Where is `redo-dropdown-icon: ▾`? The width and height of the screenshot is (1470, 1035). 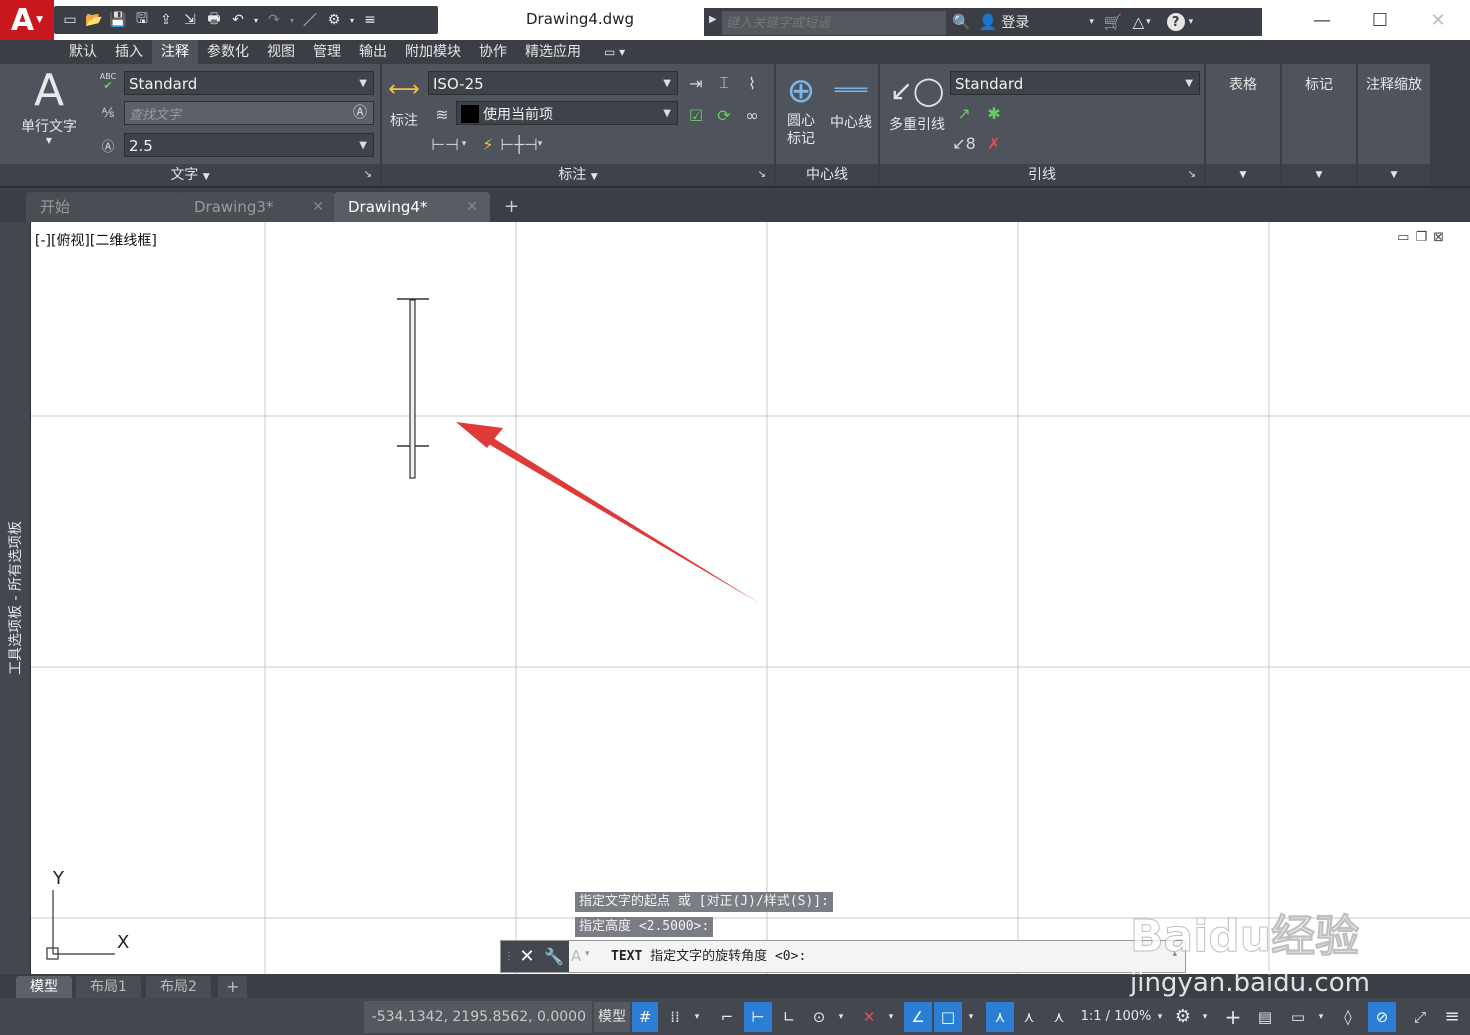
redo-dropdown-icon: ▾ is located at coordinates (292, 20).